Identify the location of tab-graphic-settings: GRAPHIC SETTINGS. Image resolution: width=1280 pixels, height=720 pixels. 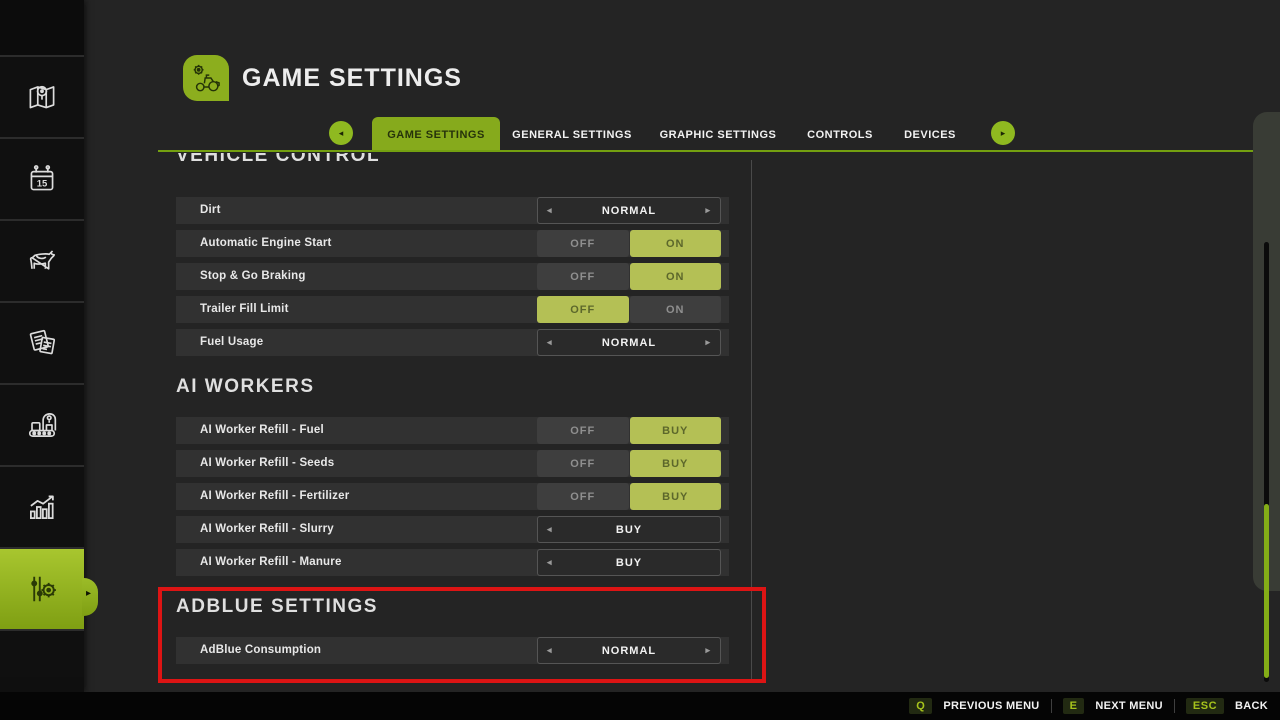
(718, 134).